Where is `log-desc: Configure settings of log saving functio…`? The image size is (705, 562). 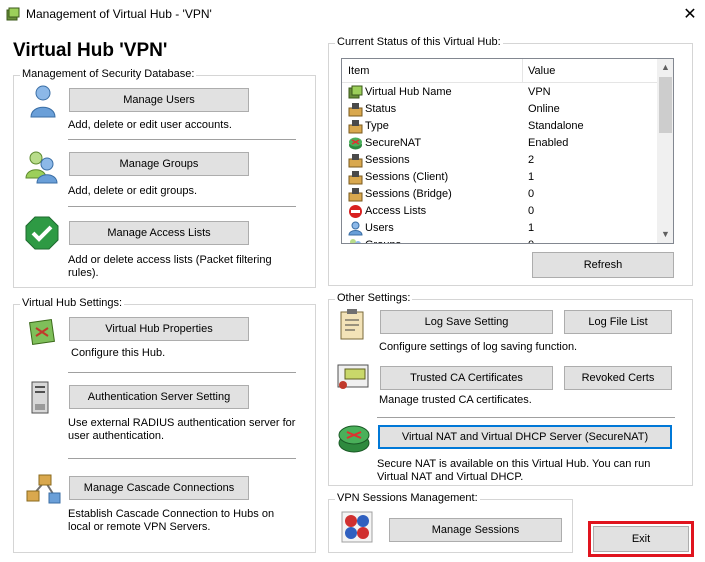
log-desc: Configure settings of log saving functio… is located at coordinates (478, 347).